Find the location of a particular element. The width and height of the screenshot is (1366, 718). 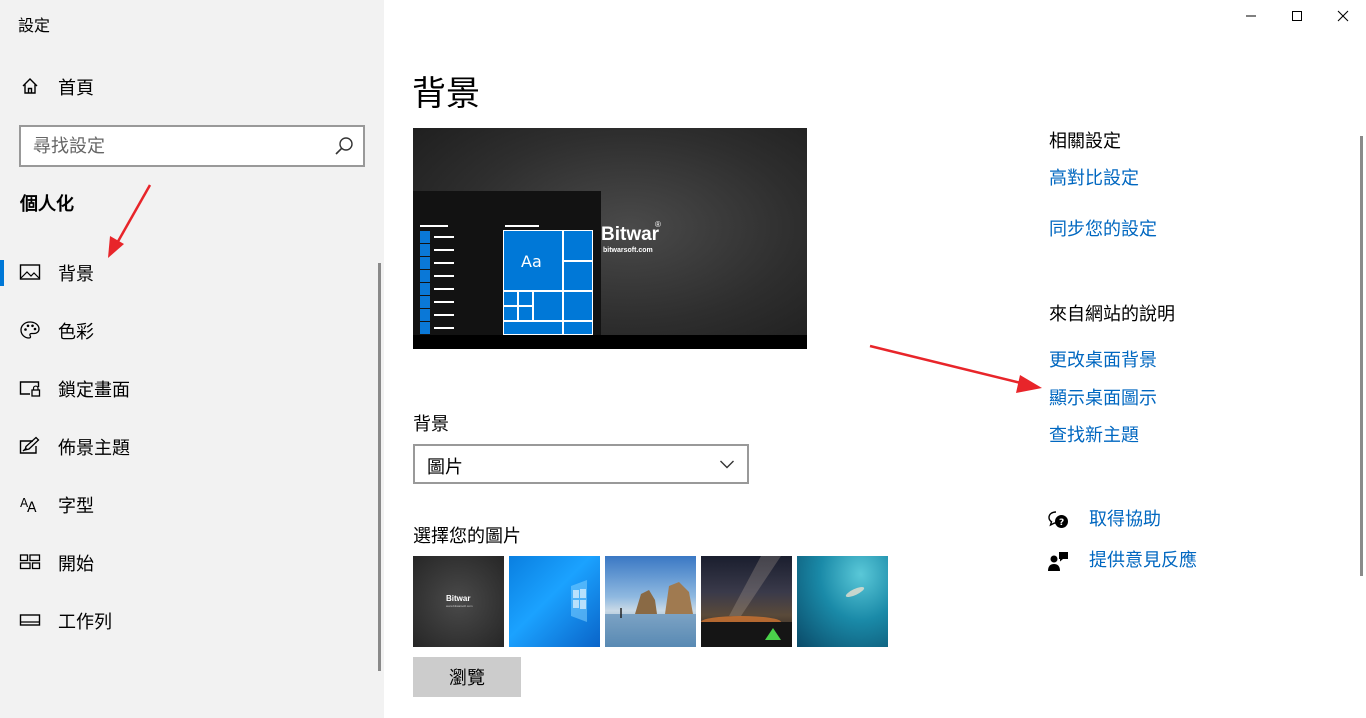

beach-rocks-image is located at coordinates (650, 614).